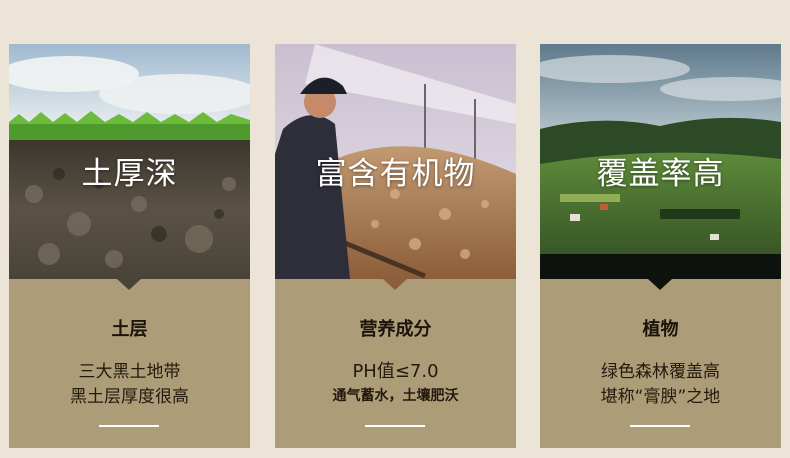  What do you see at coordinates (395, 371) in the screenshot?
I see `card-description-line-1: PH值≤7.0` at bounding box center [395, 371].